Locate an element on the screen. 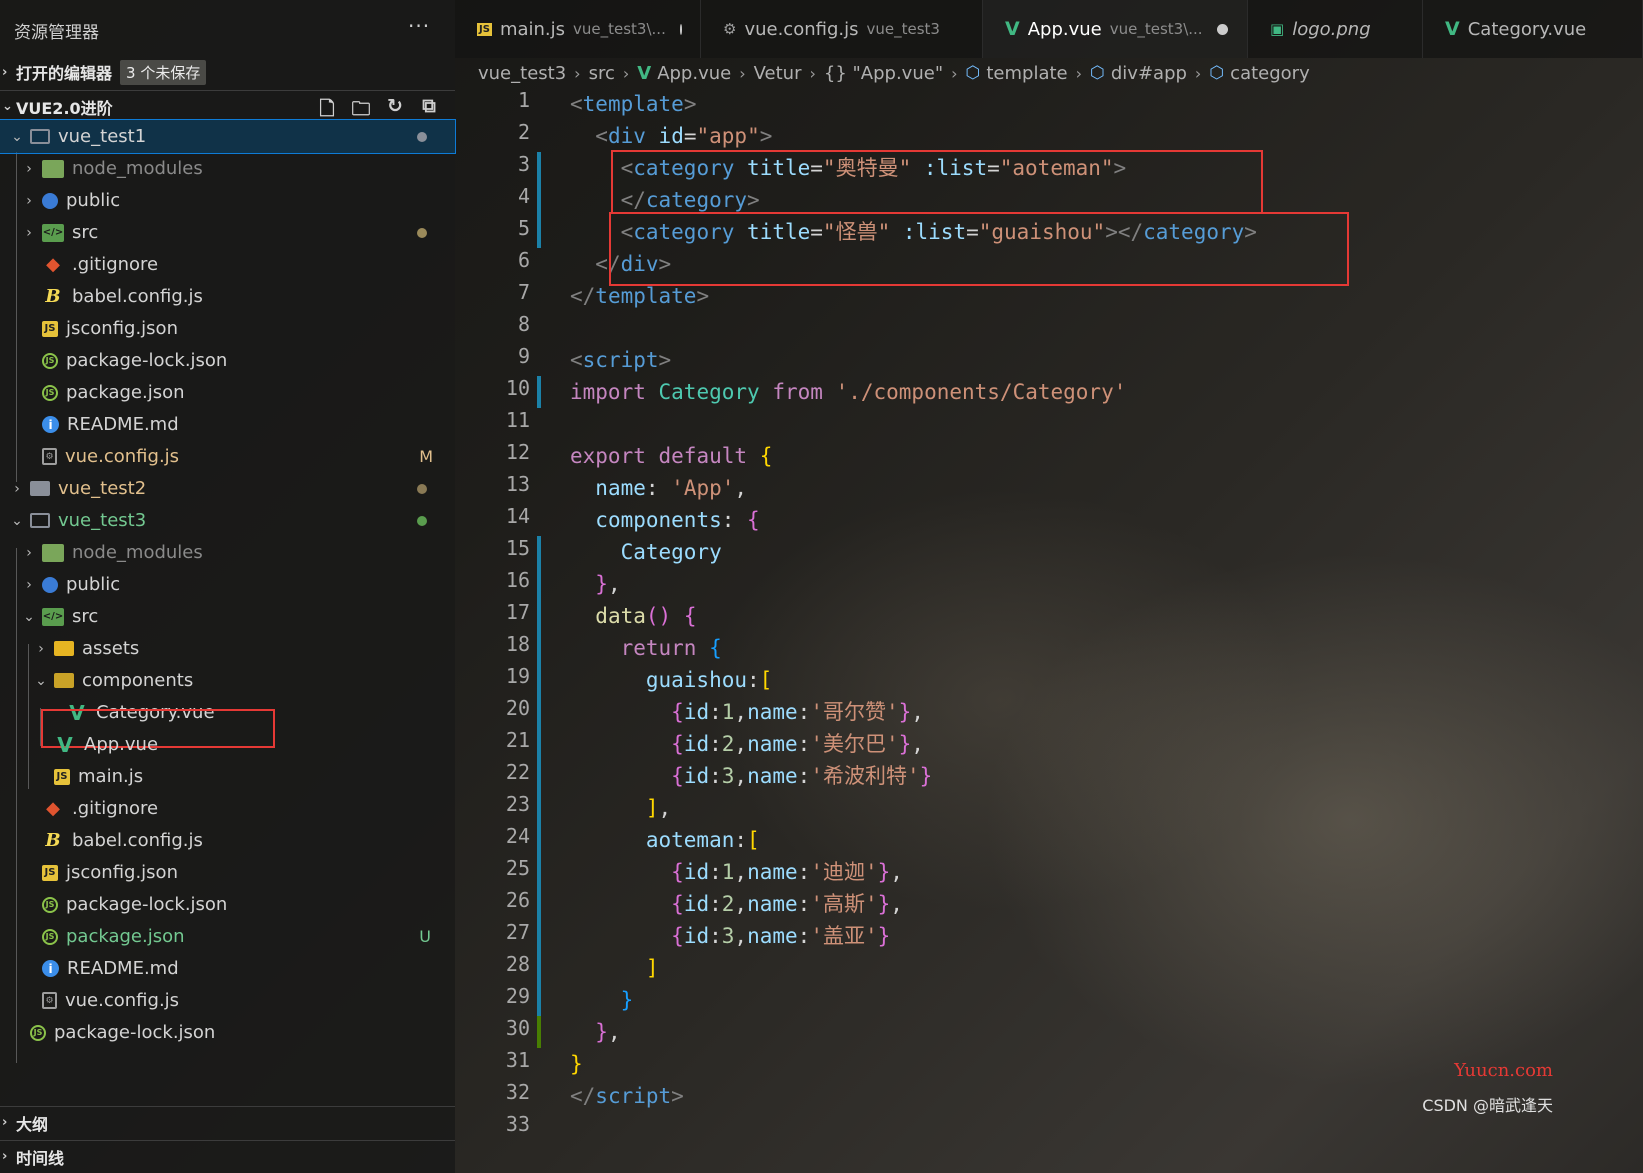 This screenshot has width=1643, height=1173. tree-label: jsconfig.json is located at coordinates (122, 328).